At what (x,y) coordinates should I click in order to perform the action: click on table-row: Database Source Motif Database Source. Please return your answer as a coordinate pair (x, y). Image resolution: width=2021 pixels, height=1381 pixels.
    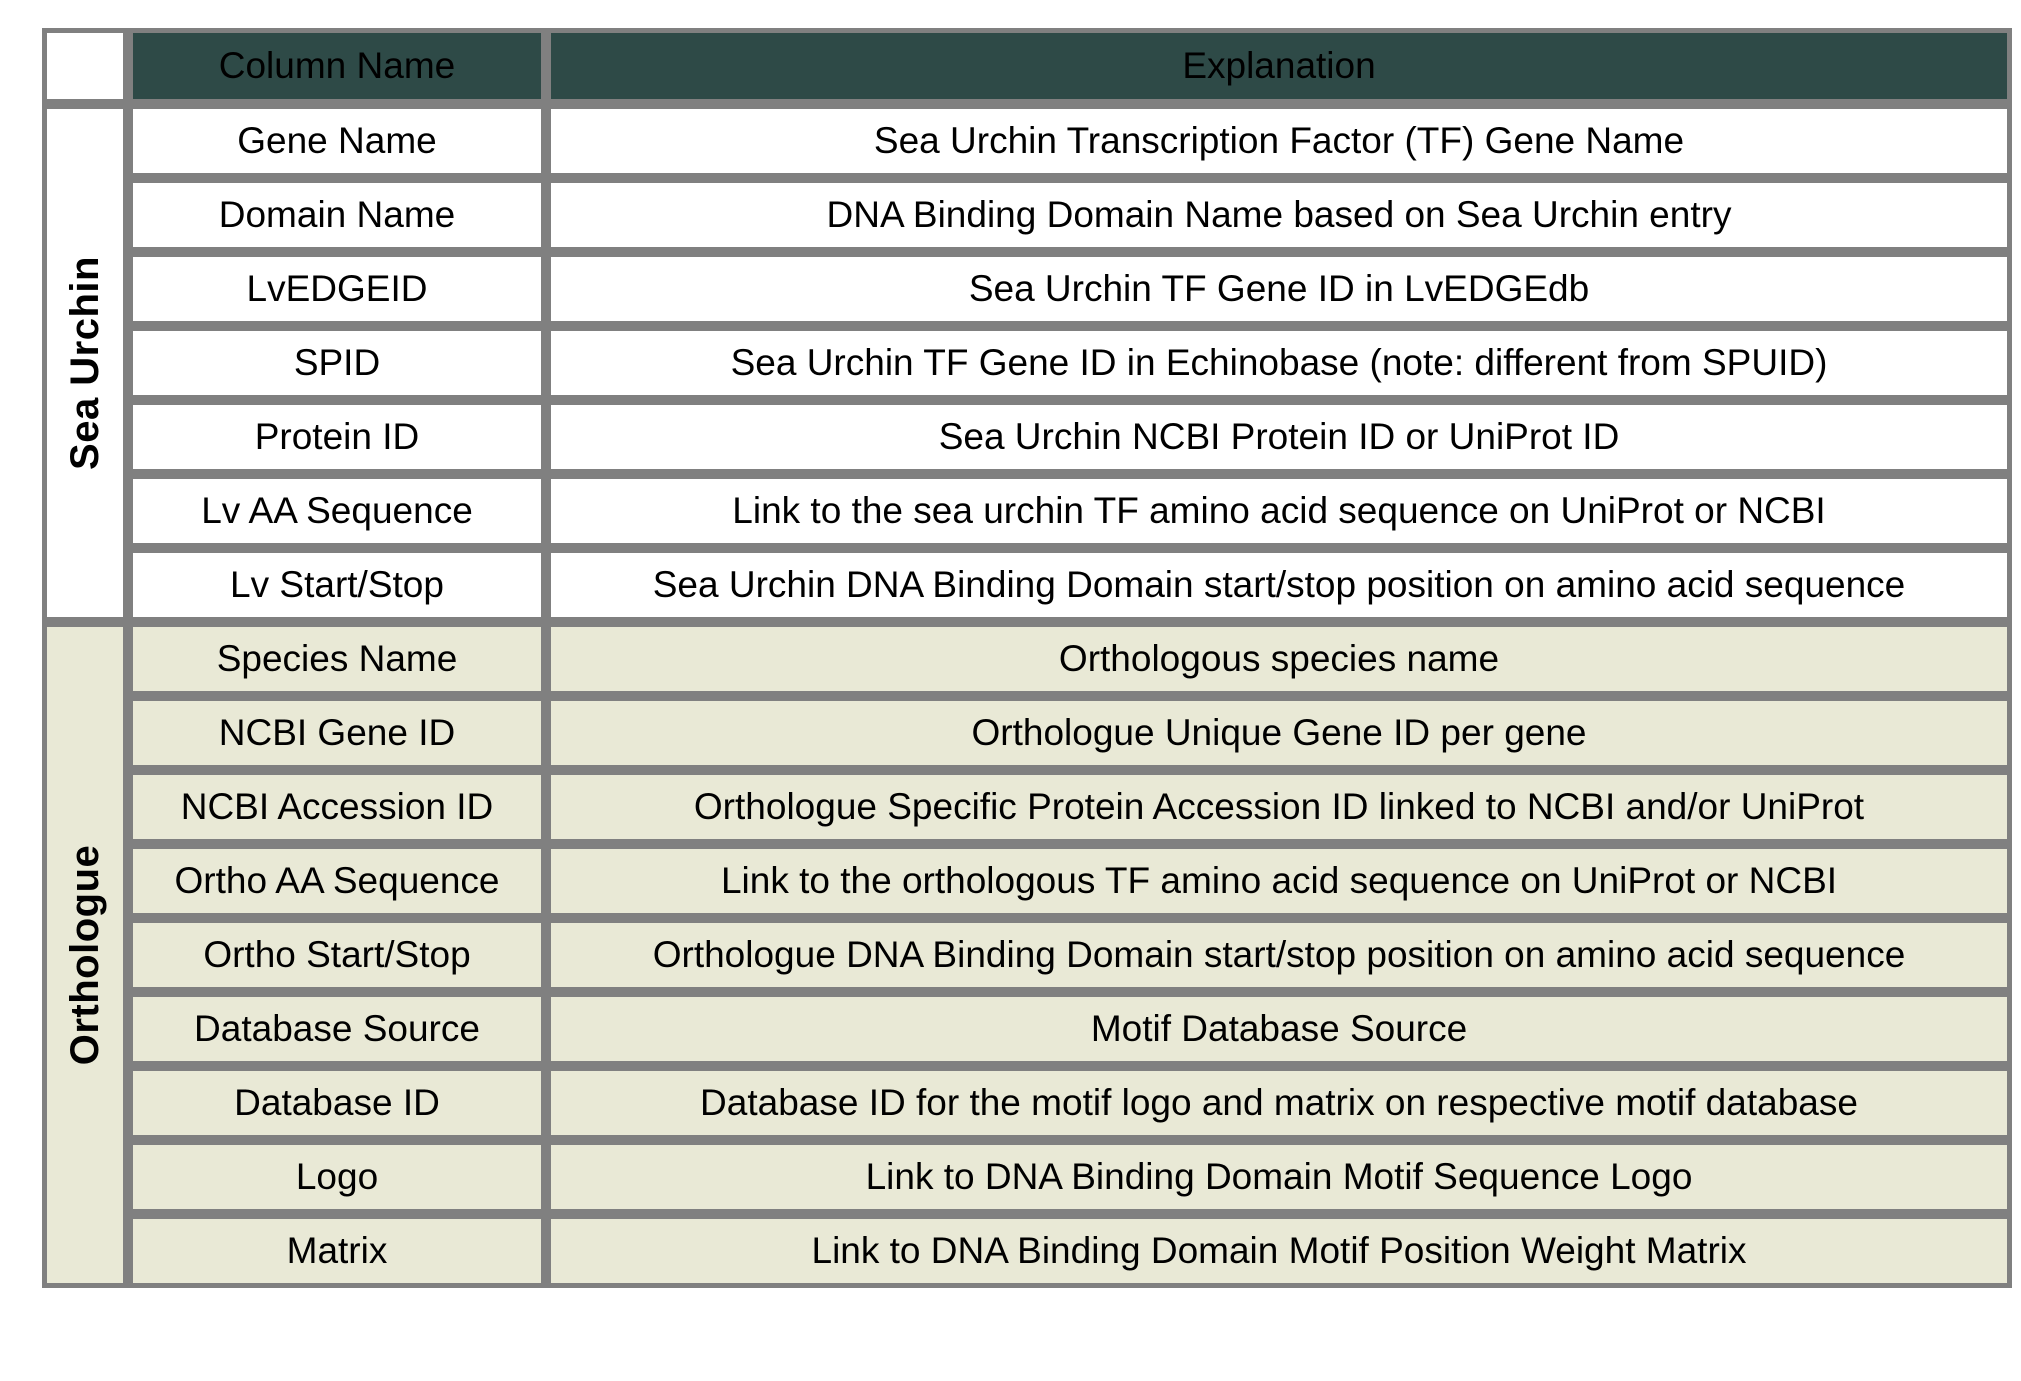
    Looking at the image, I should click on (1027, 1029).